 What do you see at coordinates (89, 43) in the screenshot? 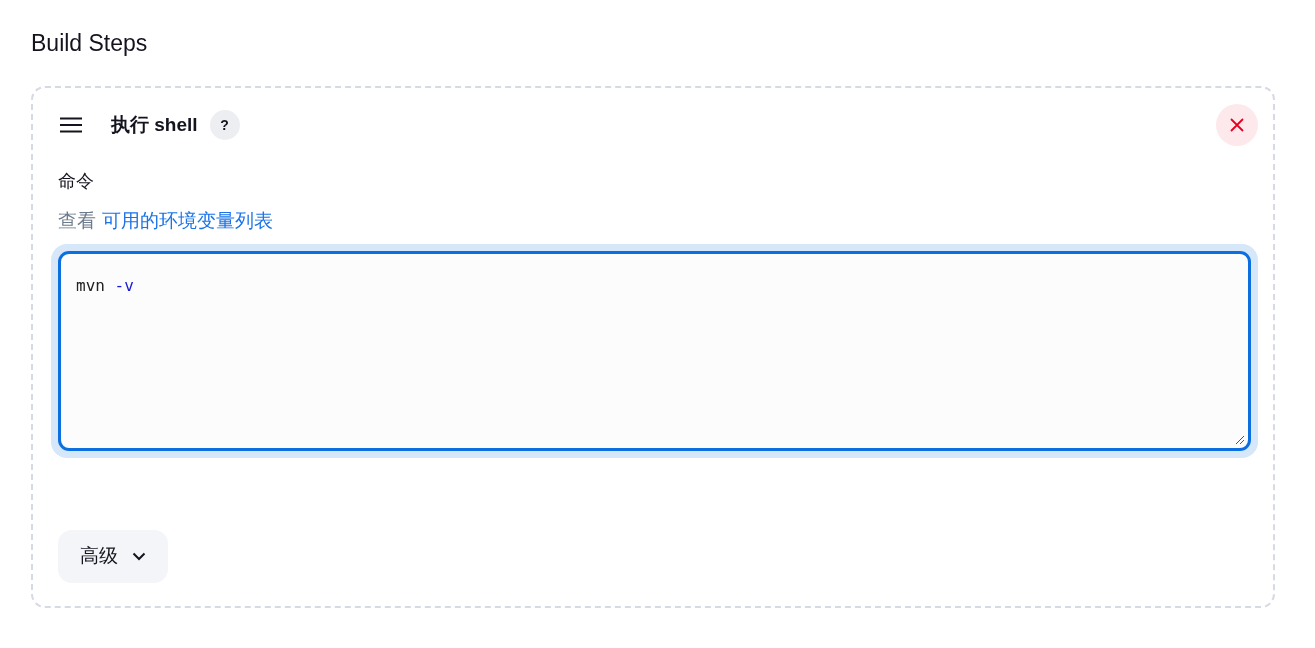
I see `section-title: Build Steps` at bounding box center [89, 43].